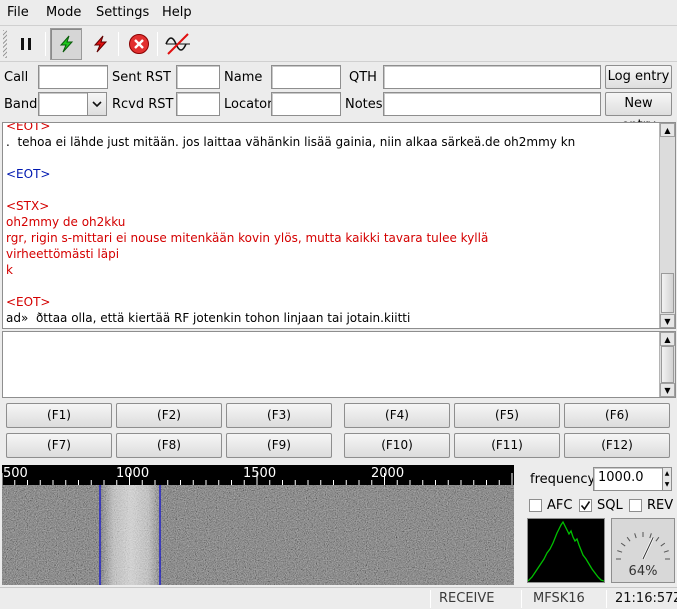  What do you see at coordinates (563, 479) in the screenshot?
I see `frequency-label: frequency` at bounding box center [563, 479].